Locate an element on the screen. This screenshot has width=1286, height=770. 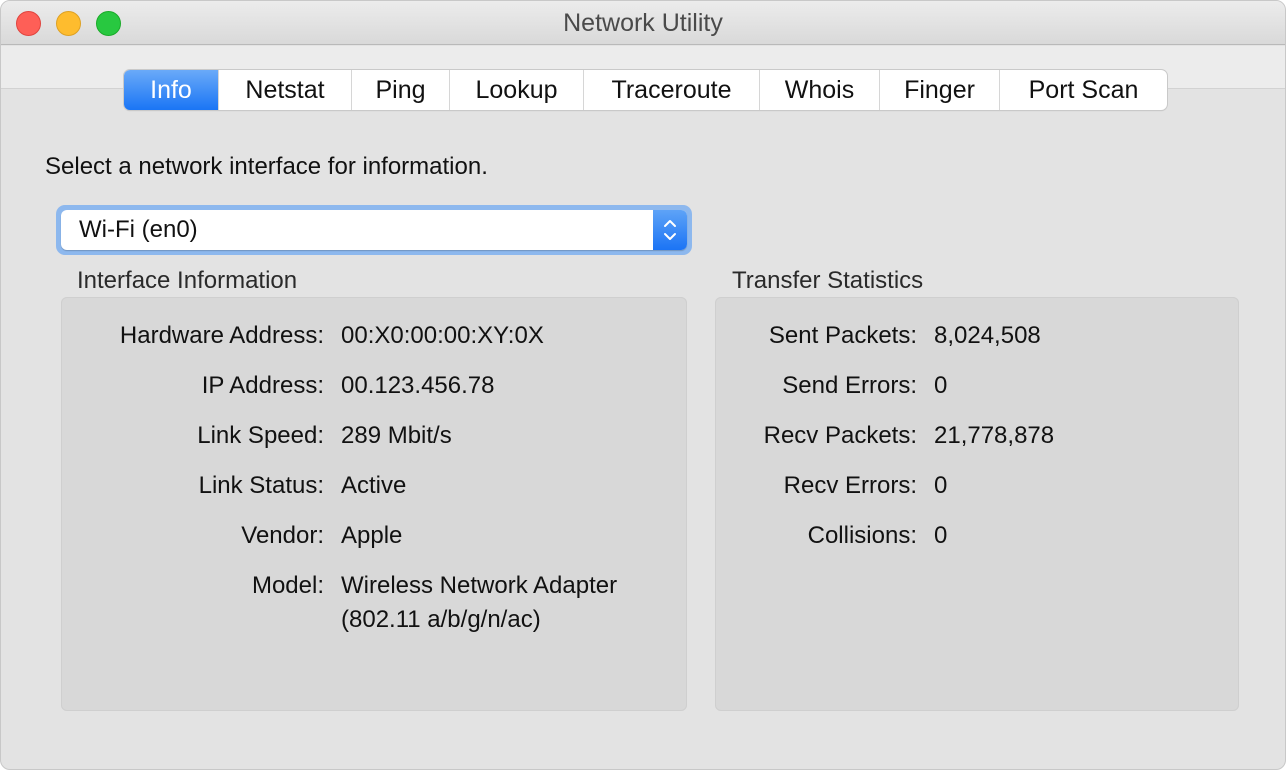
tab-finger: Finger is located at coordinates (939, 90).